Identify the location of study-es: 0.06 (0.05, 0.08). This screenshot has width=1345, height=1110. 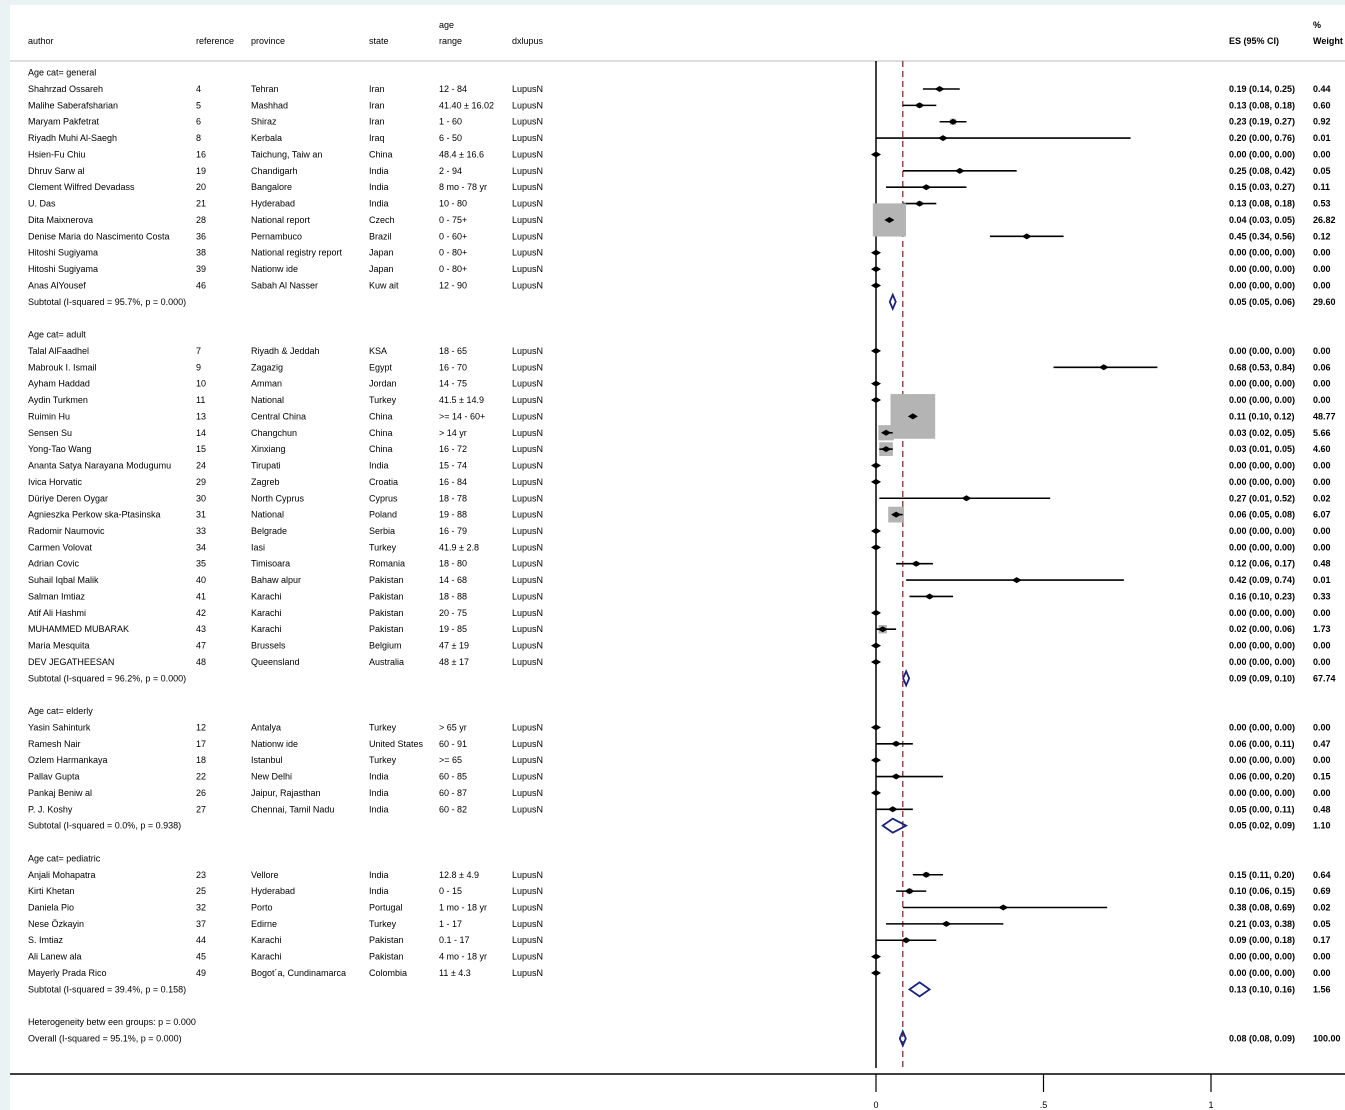
(1262, 515).